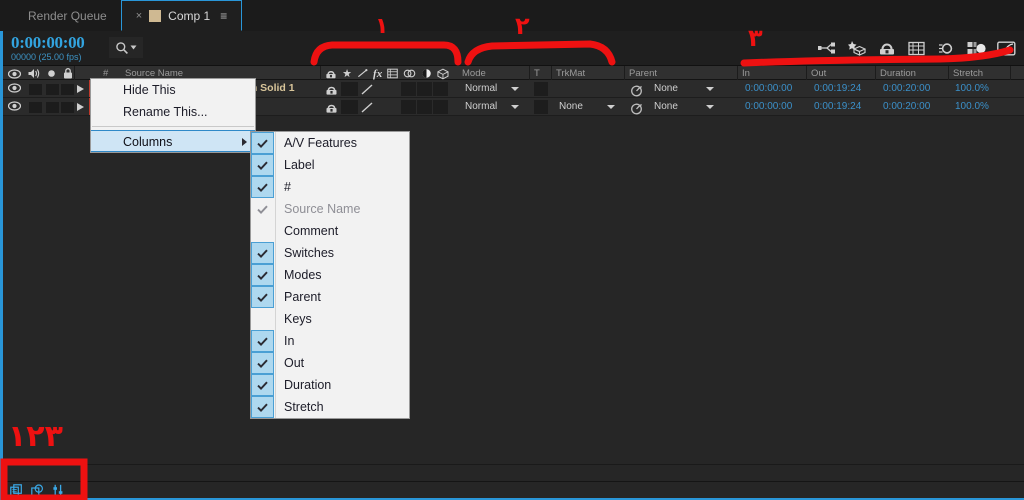 This screenshot has height=500, width=1024. What do you see at coordinates (330, 253) in the screenshot?
I see `submenu-item-switches: Switches` at bounding box center [330, 253].